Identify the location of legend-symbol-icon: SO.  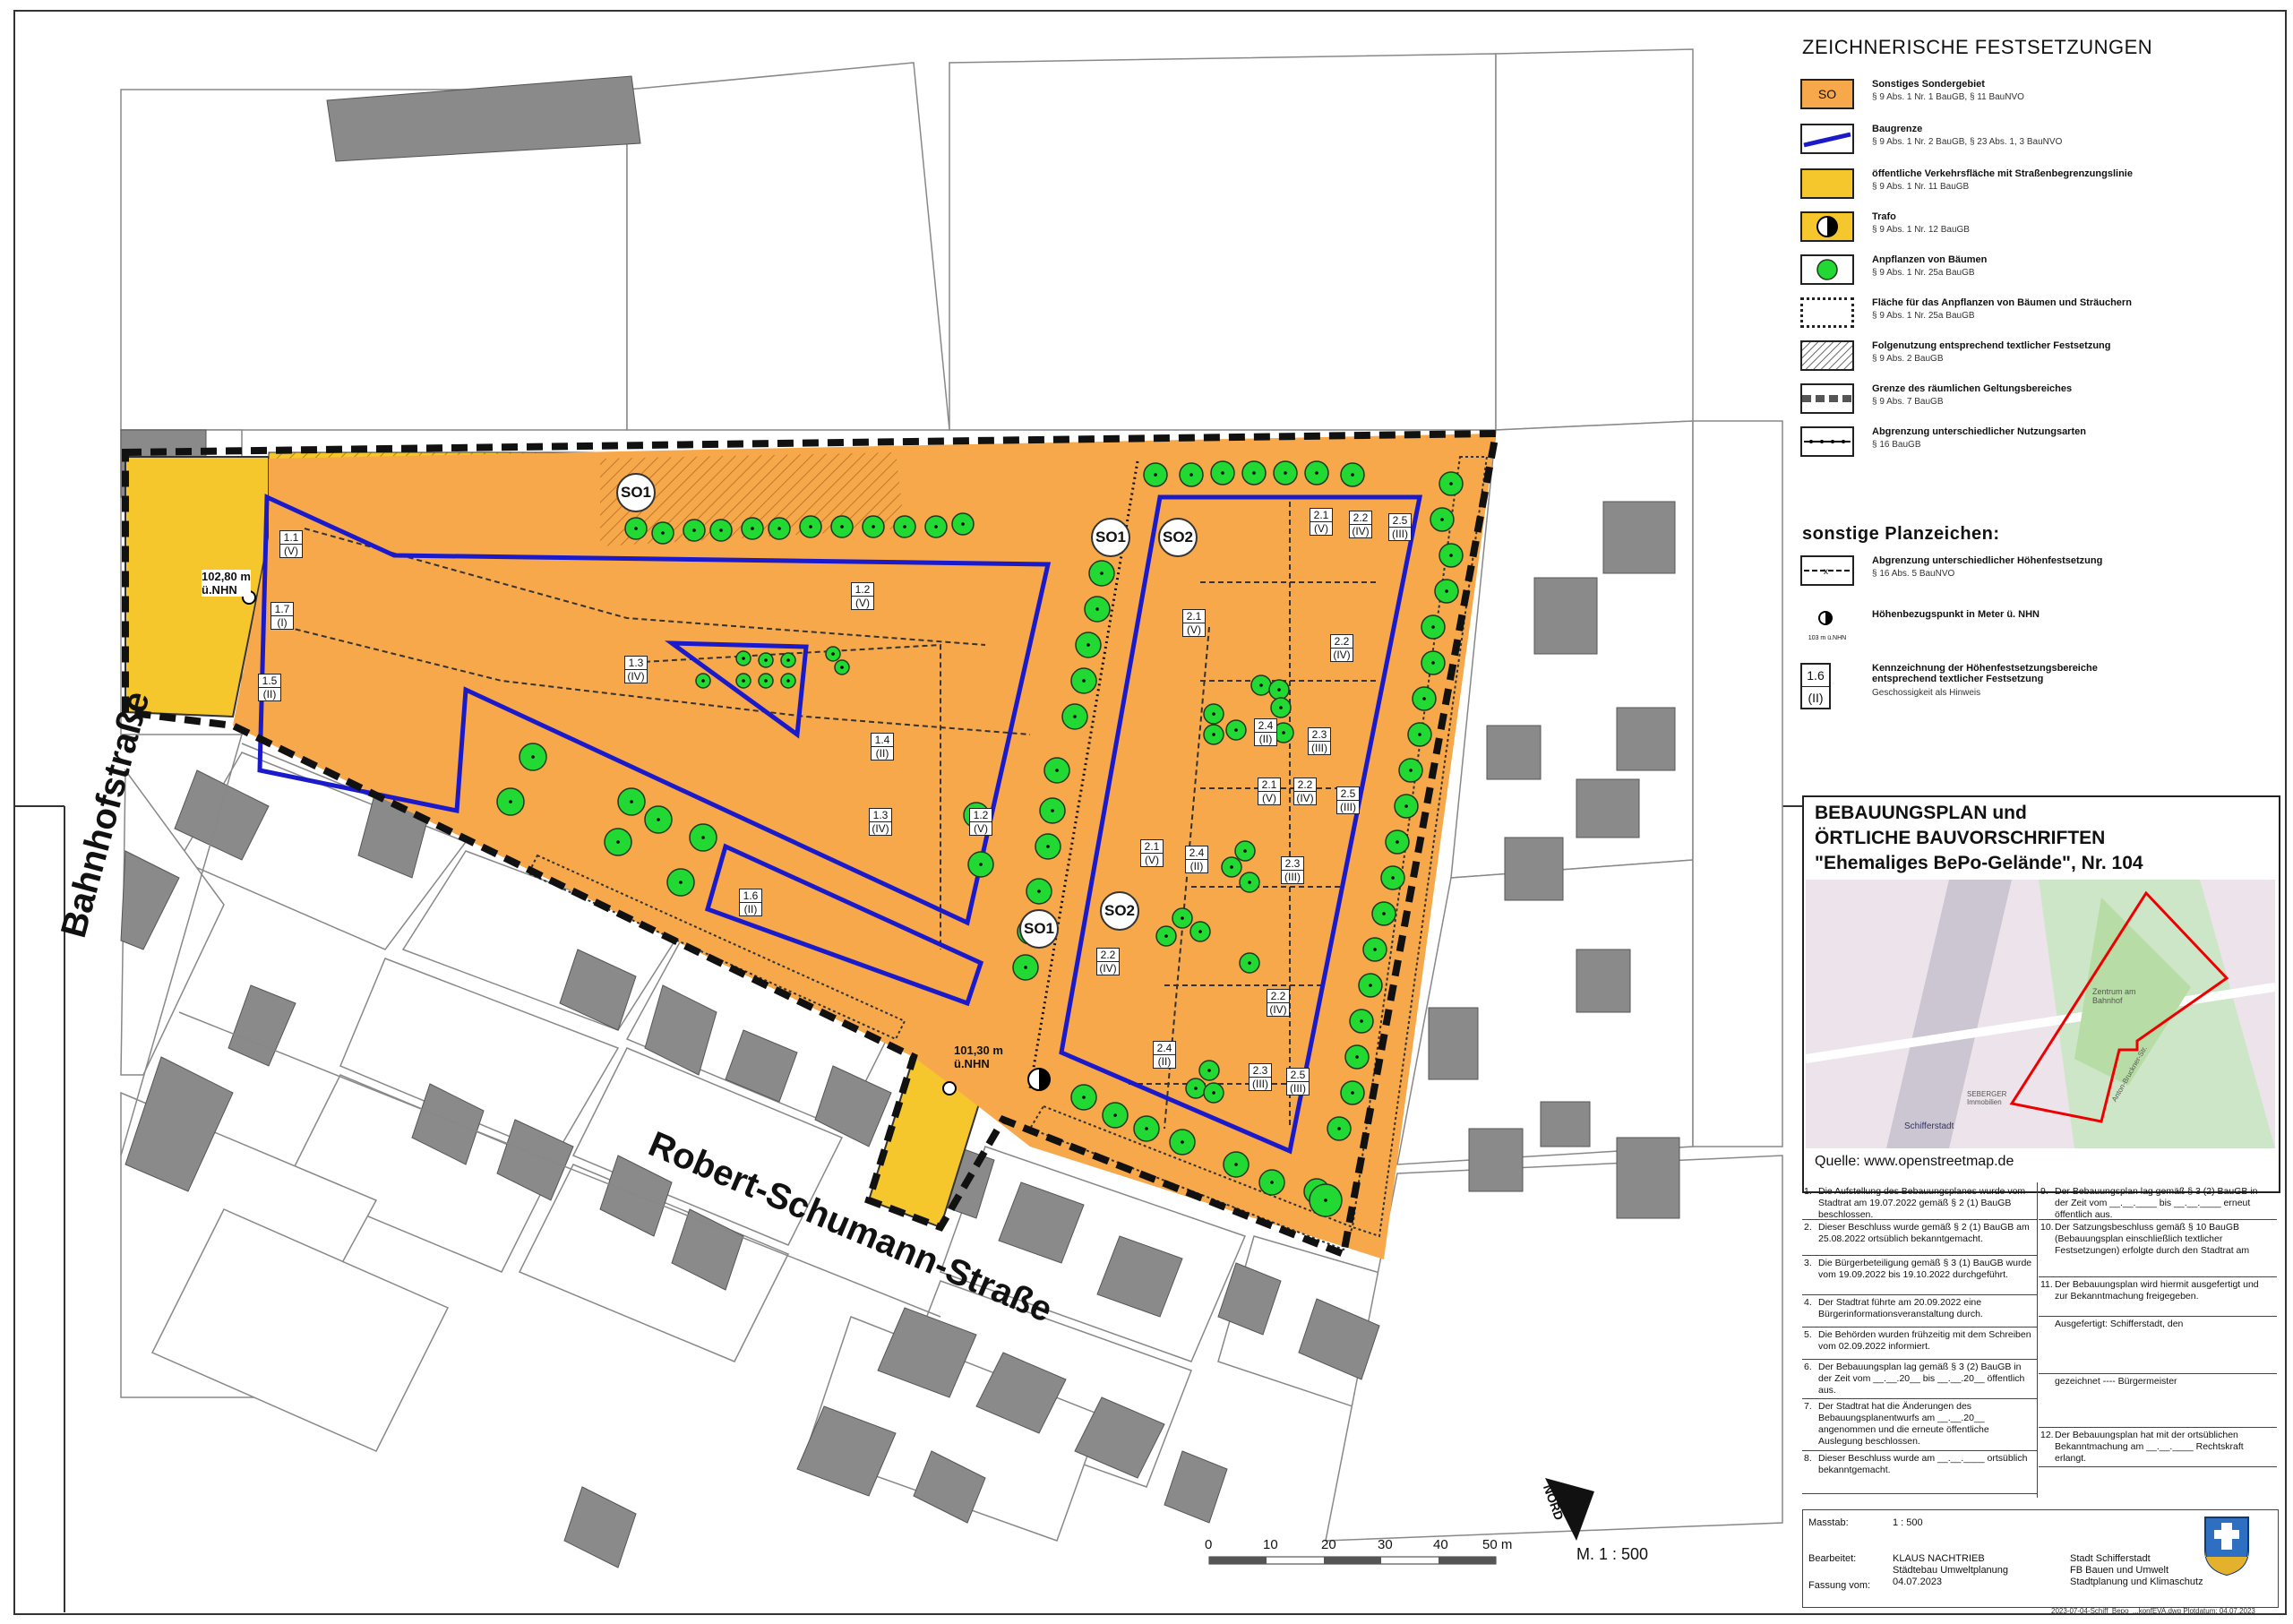
(1827, 94).